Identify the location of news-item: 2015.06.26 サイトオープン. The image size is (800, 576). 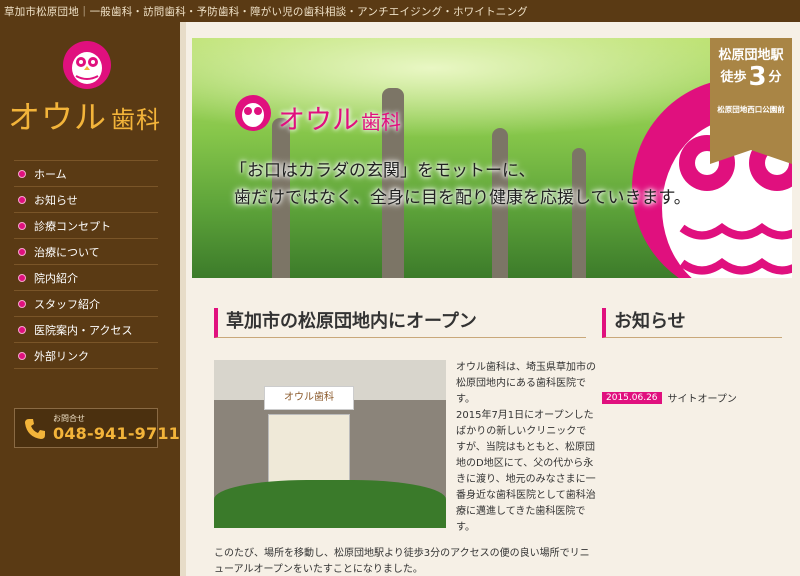
(669, 397).